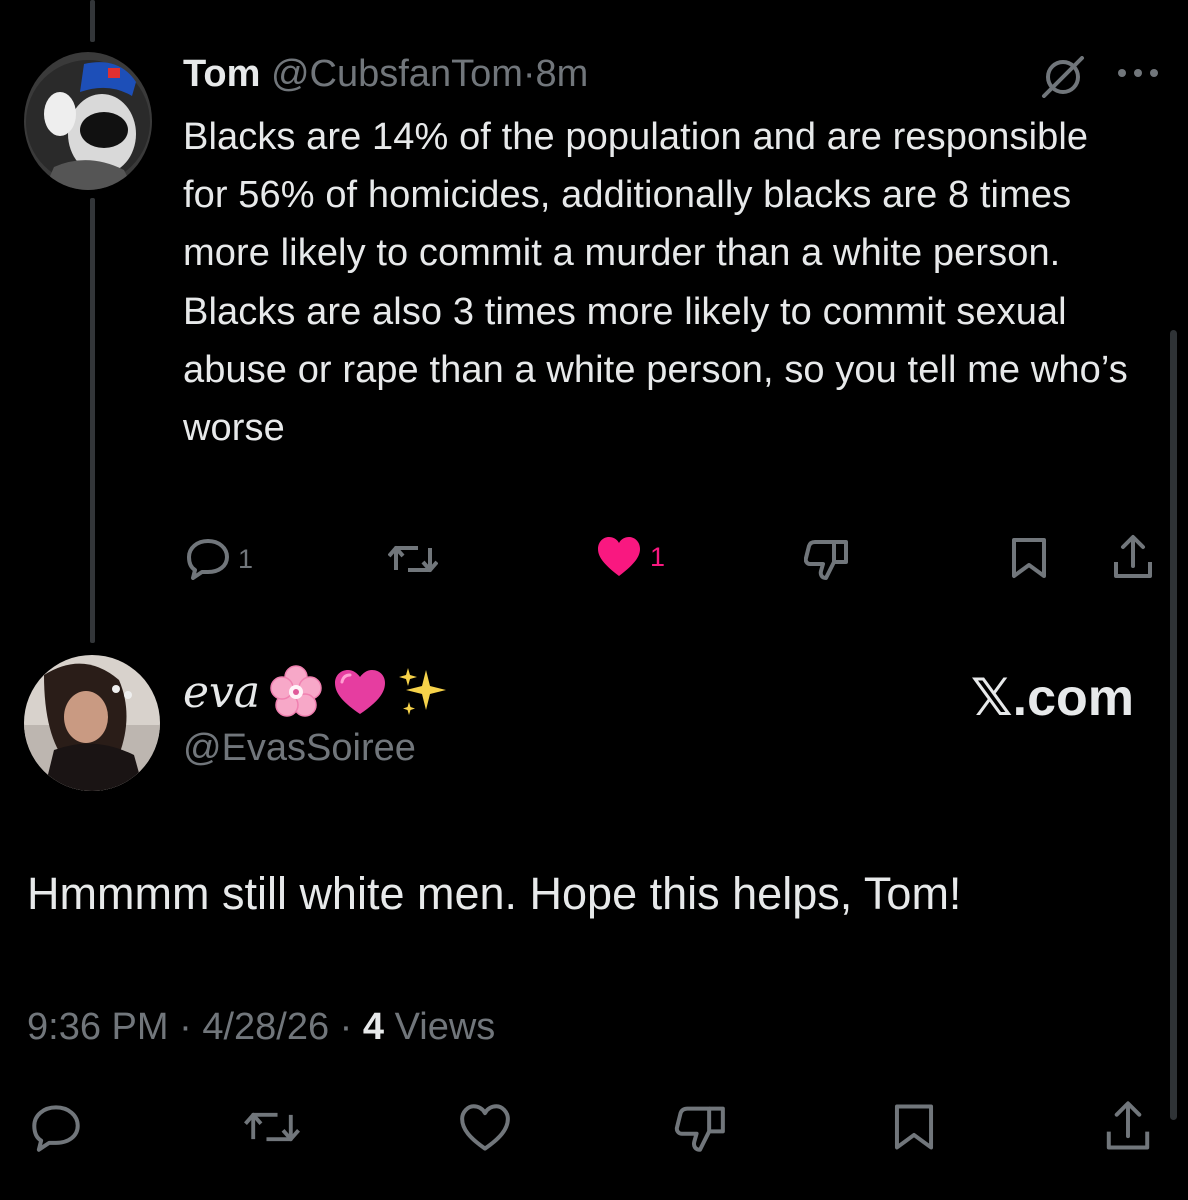 This screenshot has height=1200, width=1188. Describe the element at coordinates (1063, 77) in the screenshot. I see `grok-icon` at that location.